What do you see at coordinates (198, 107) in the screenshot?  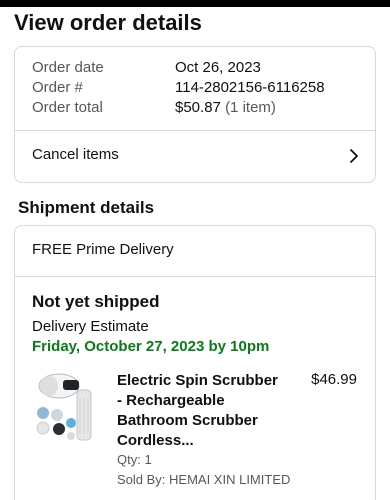 I see `order-total-amount: $50.87` at bounding box center [198, 107].